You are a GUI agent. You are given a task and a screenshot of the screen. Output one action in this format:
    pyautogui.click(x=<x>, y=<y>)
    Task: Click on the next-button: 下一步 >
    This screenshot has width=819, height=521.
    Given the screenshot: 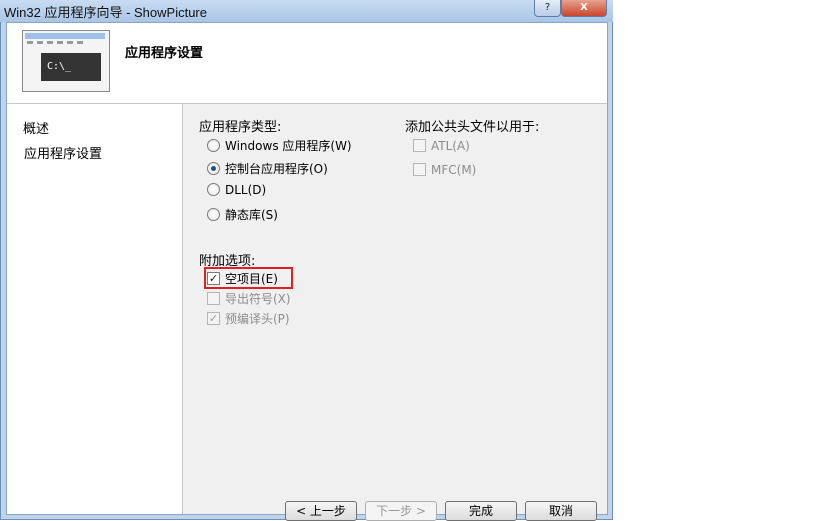 What is the action you would take?
    pyautogui.click(x=401, y=511)
    